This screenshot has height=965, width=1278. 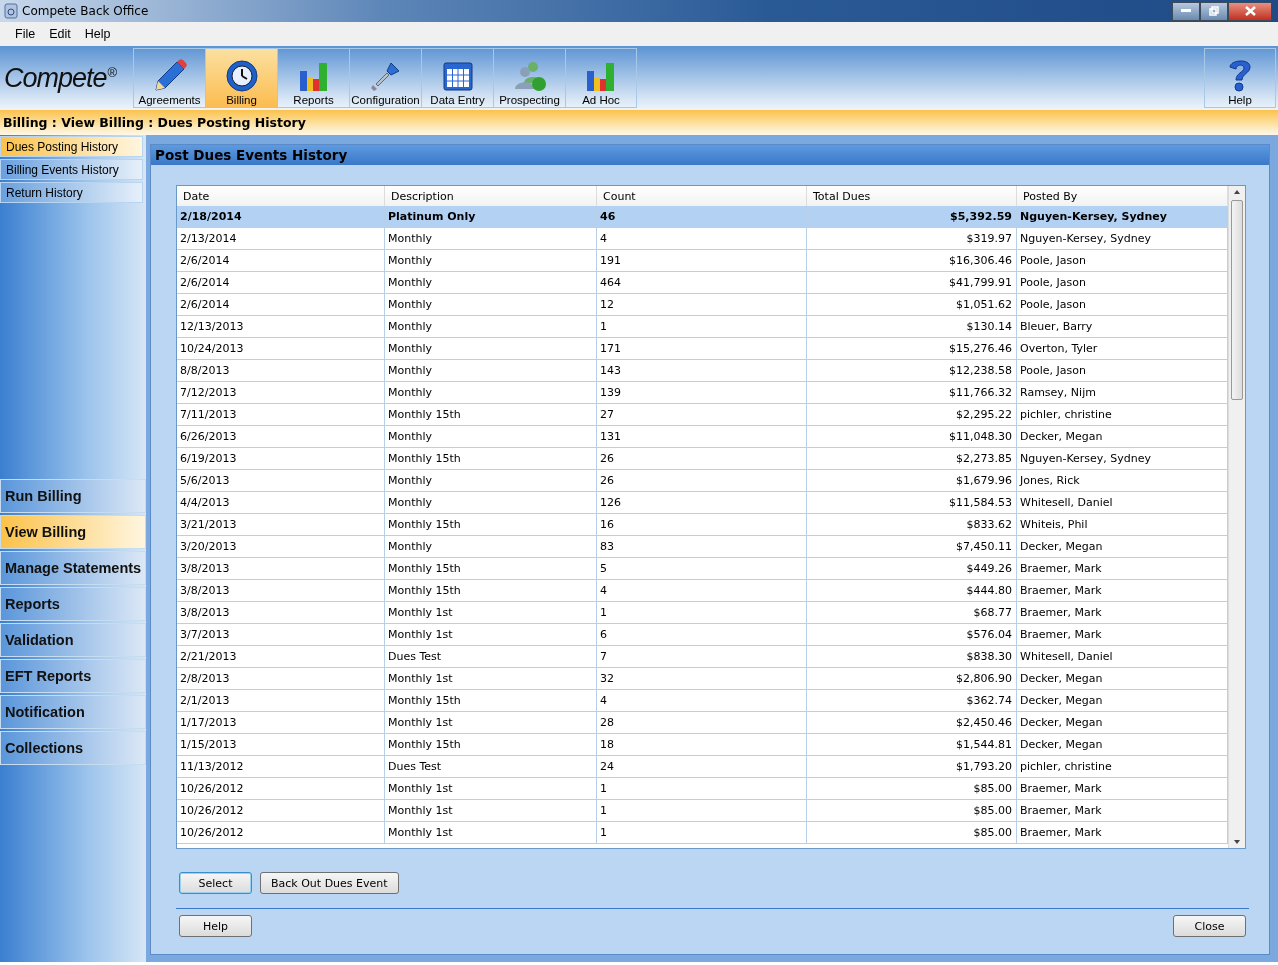 I want to click on table-cell: 6/19/2013, so click(x=281, y=459).